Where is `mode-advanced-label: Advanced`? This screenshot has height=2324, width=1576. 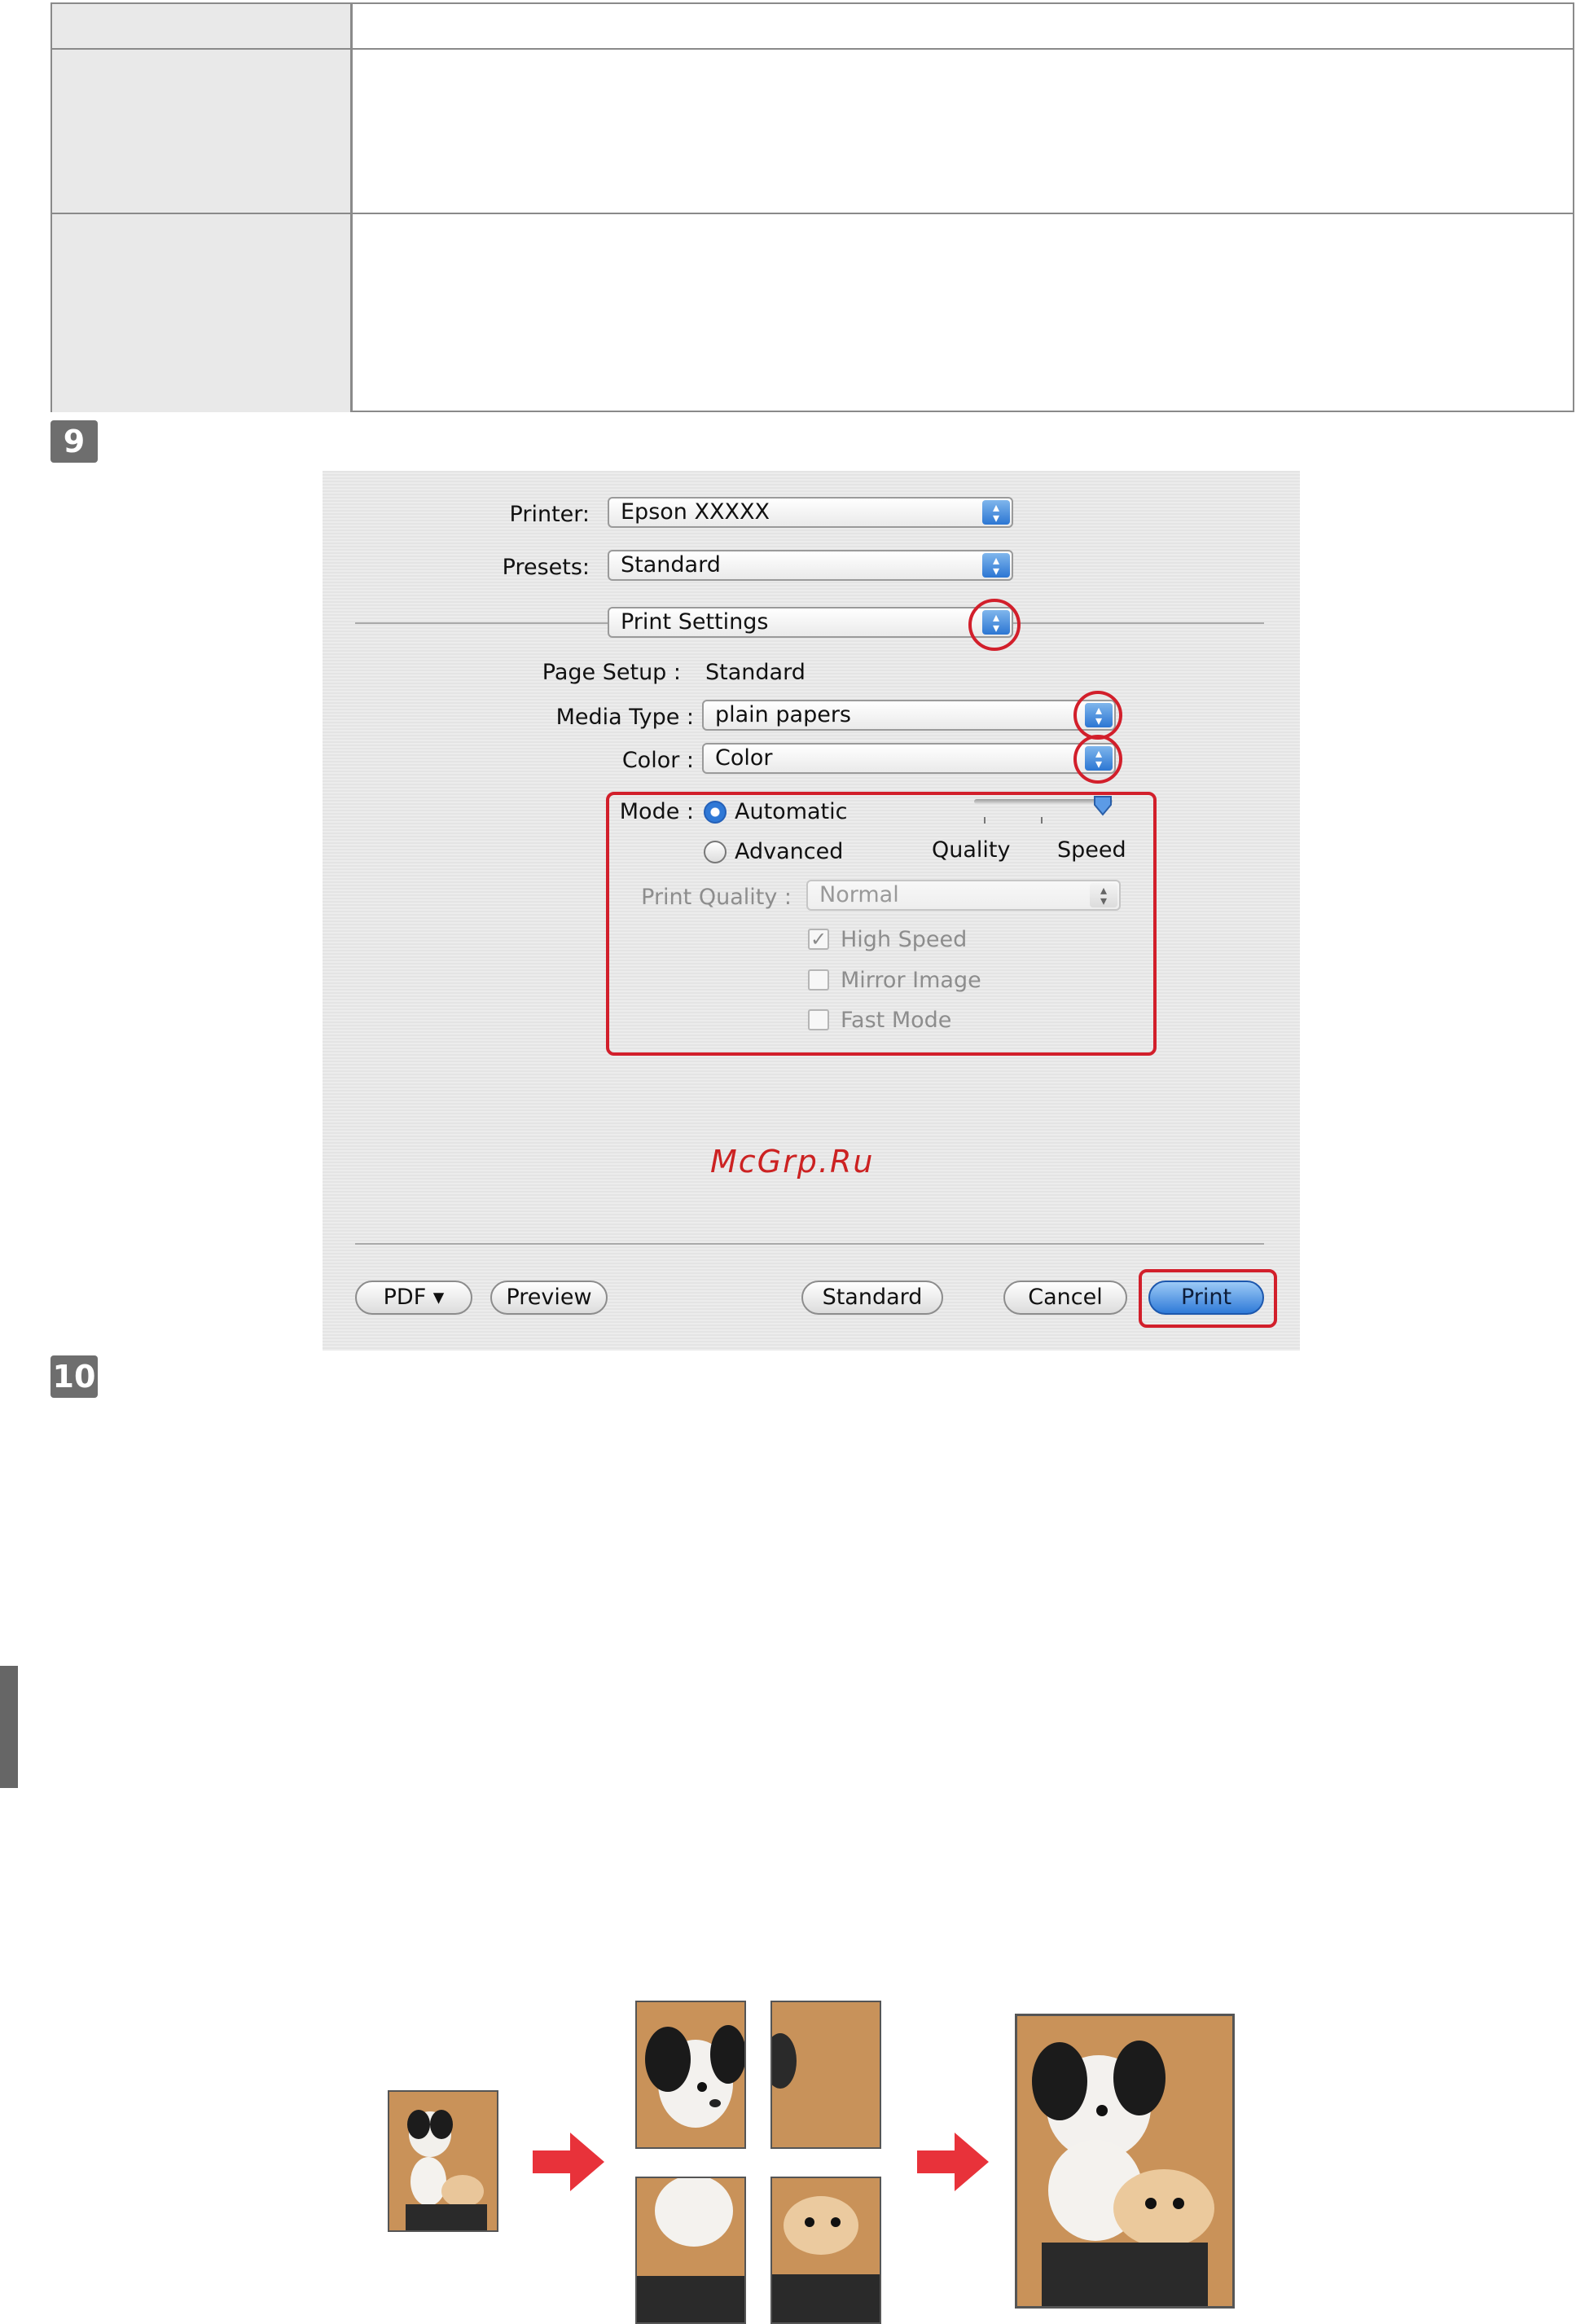 mode-advanced-label: Advanced is located at coordinates (789, 852).